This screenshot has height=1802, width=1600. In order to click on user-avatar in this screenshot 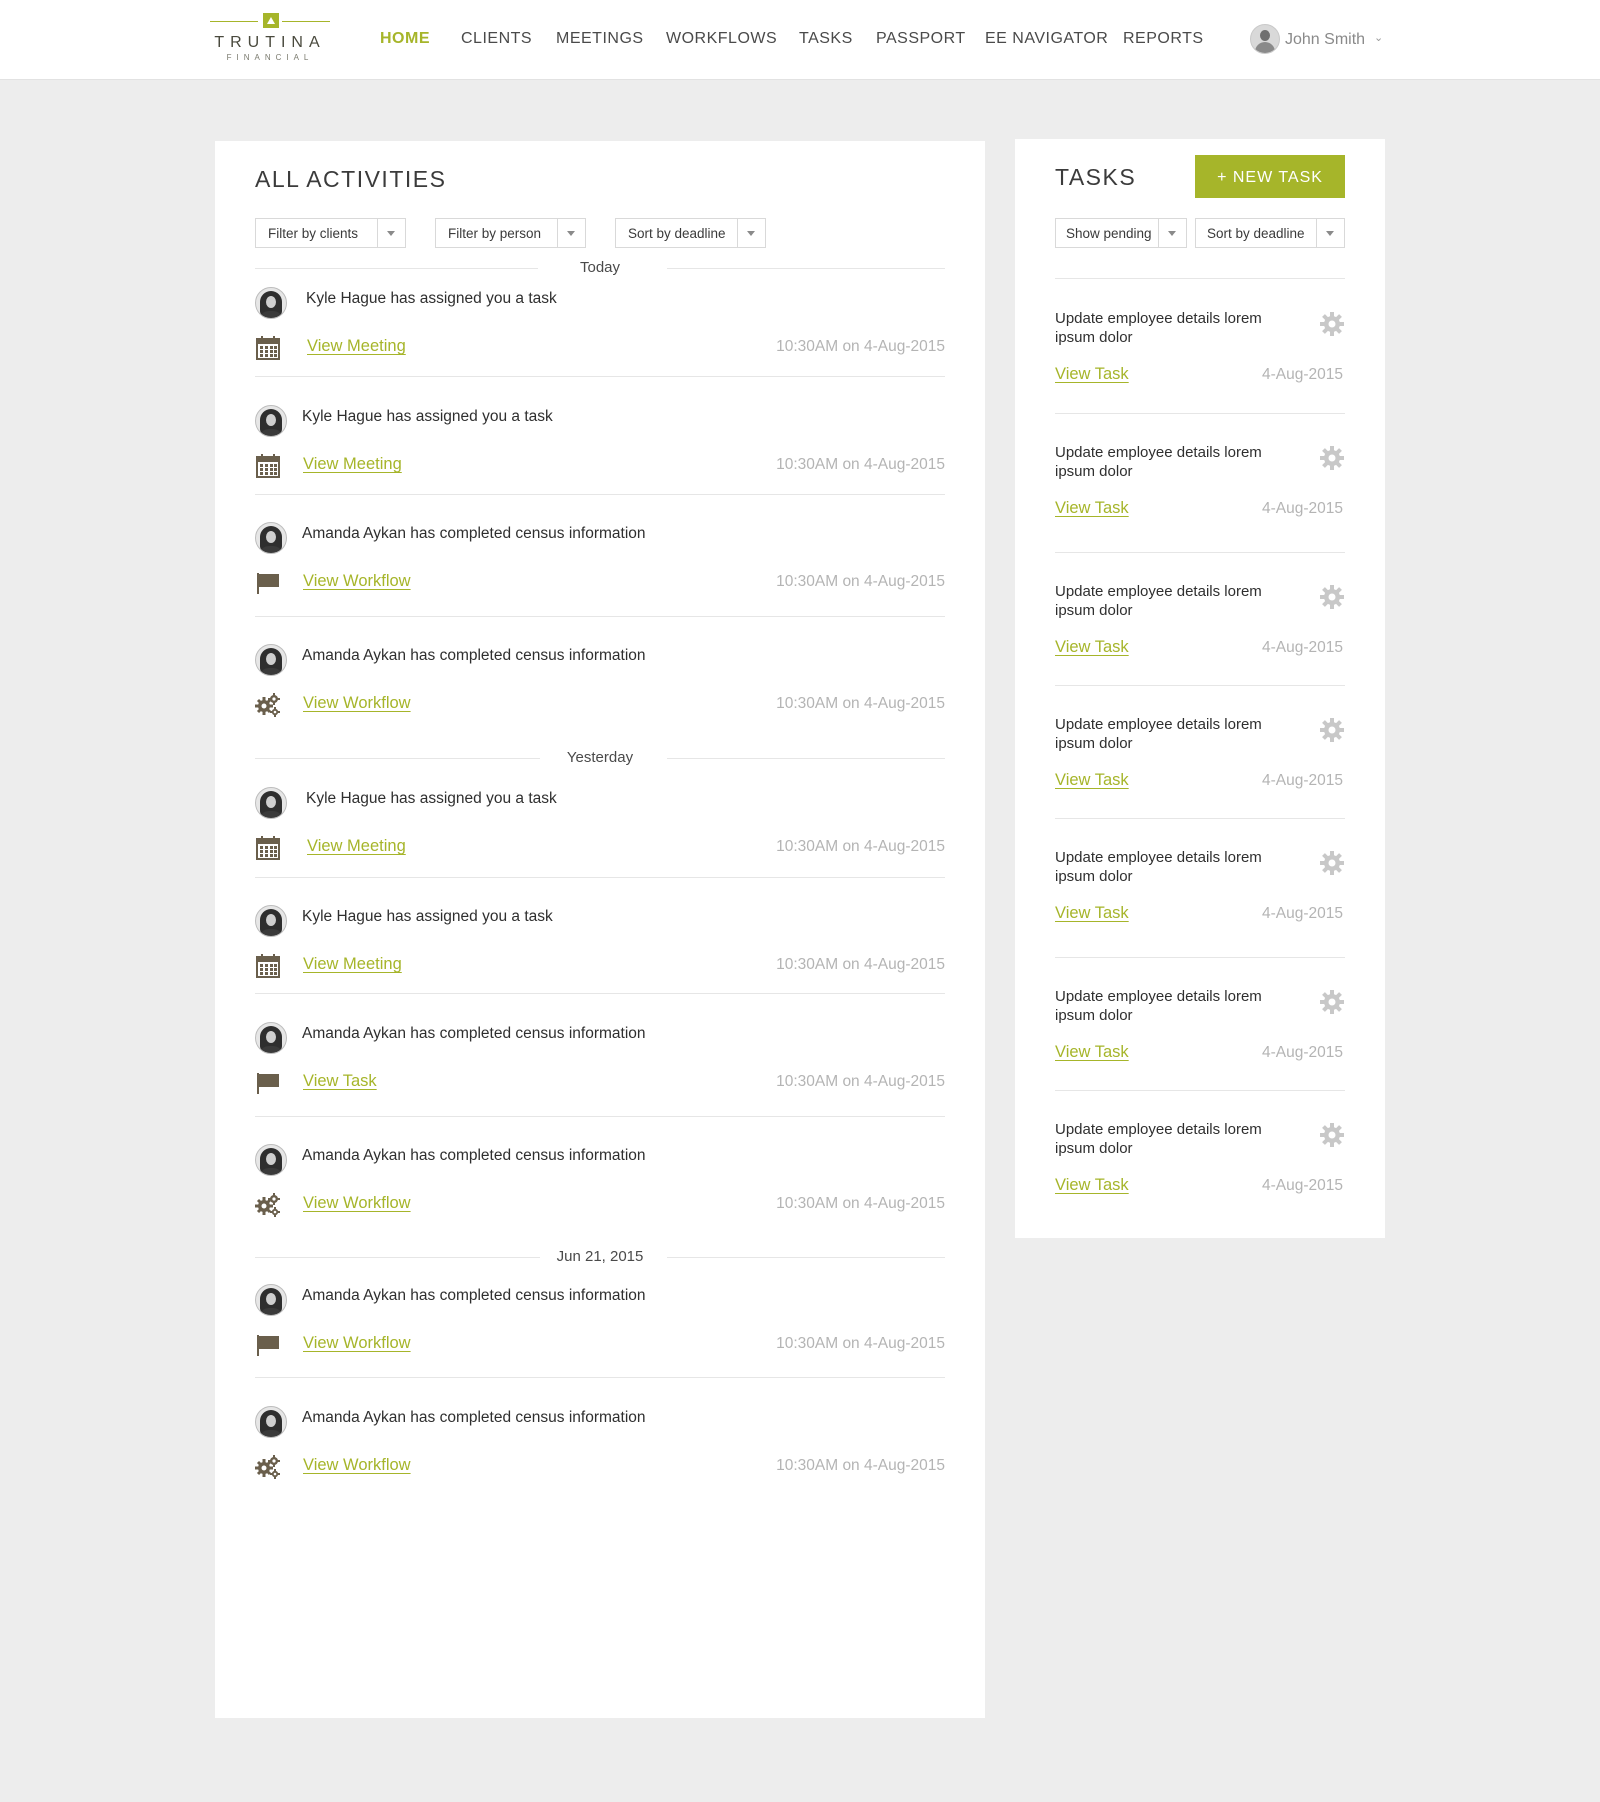, I will do `click(1265, 39)`.